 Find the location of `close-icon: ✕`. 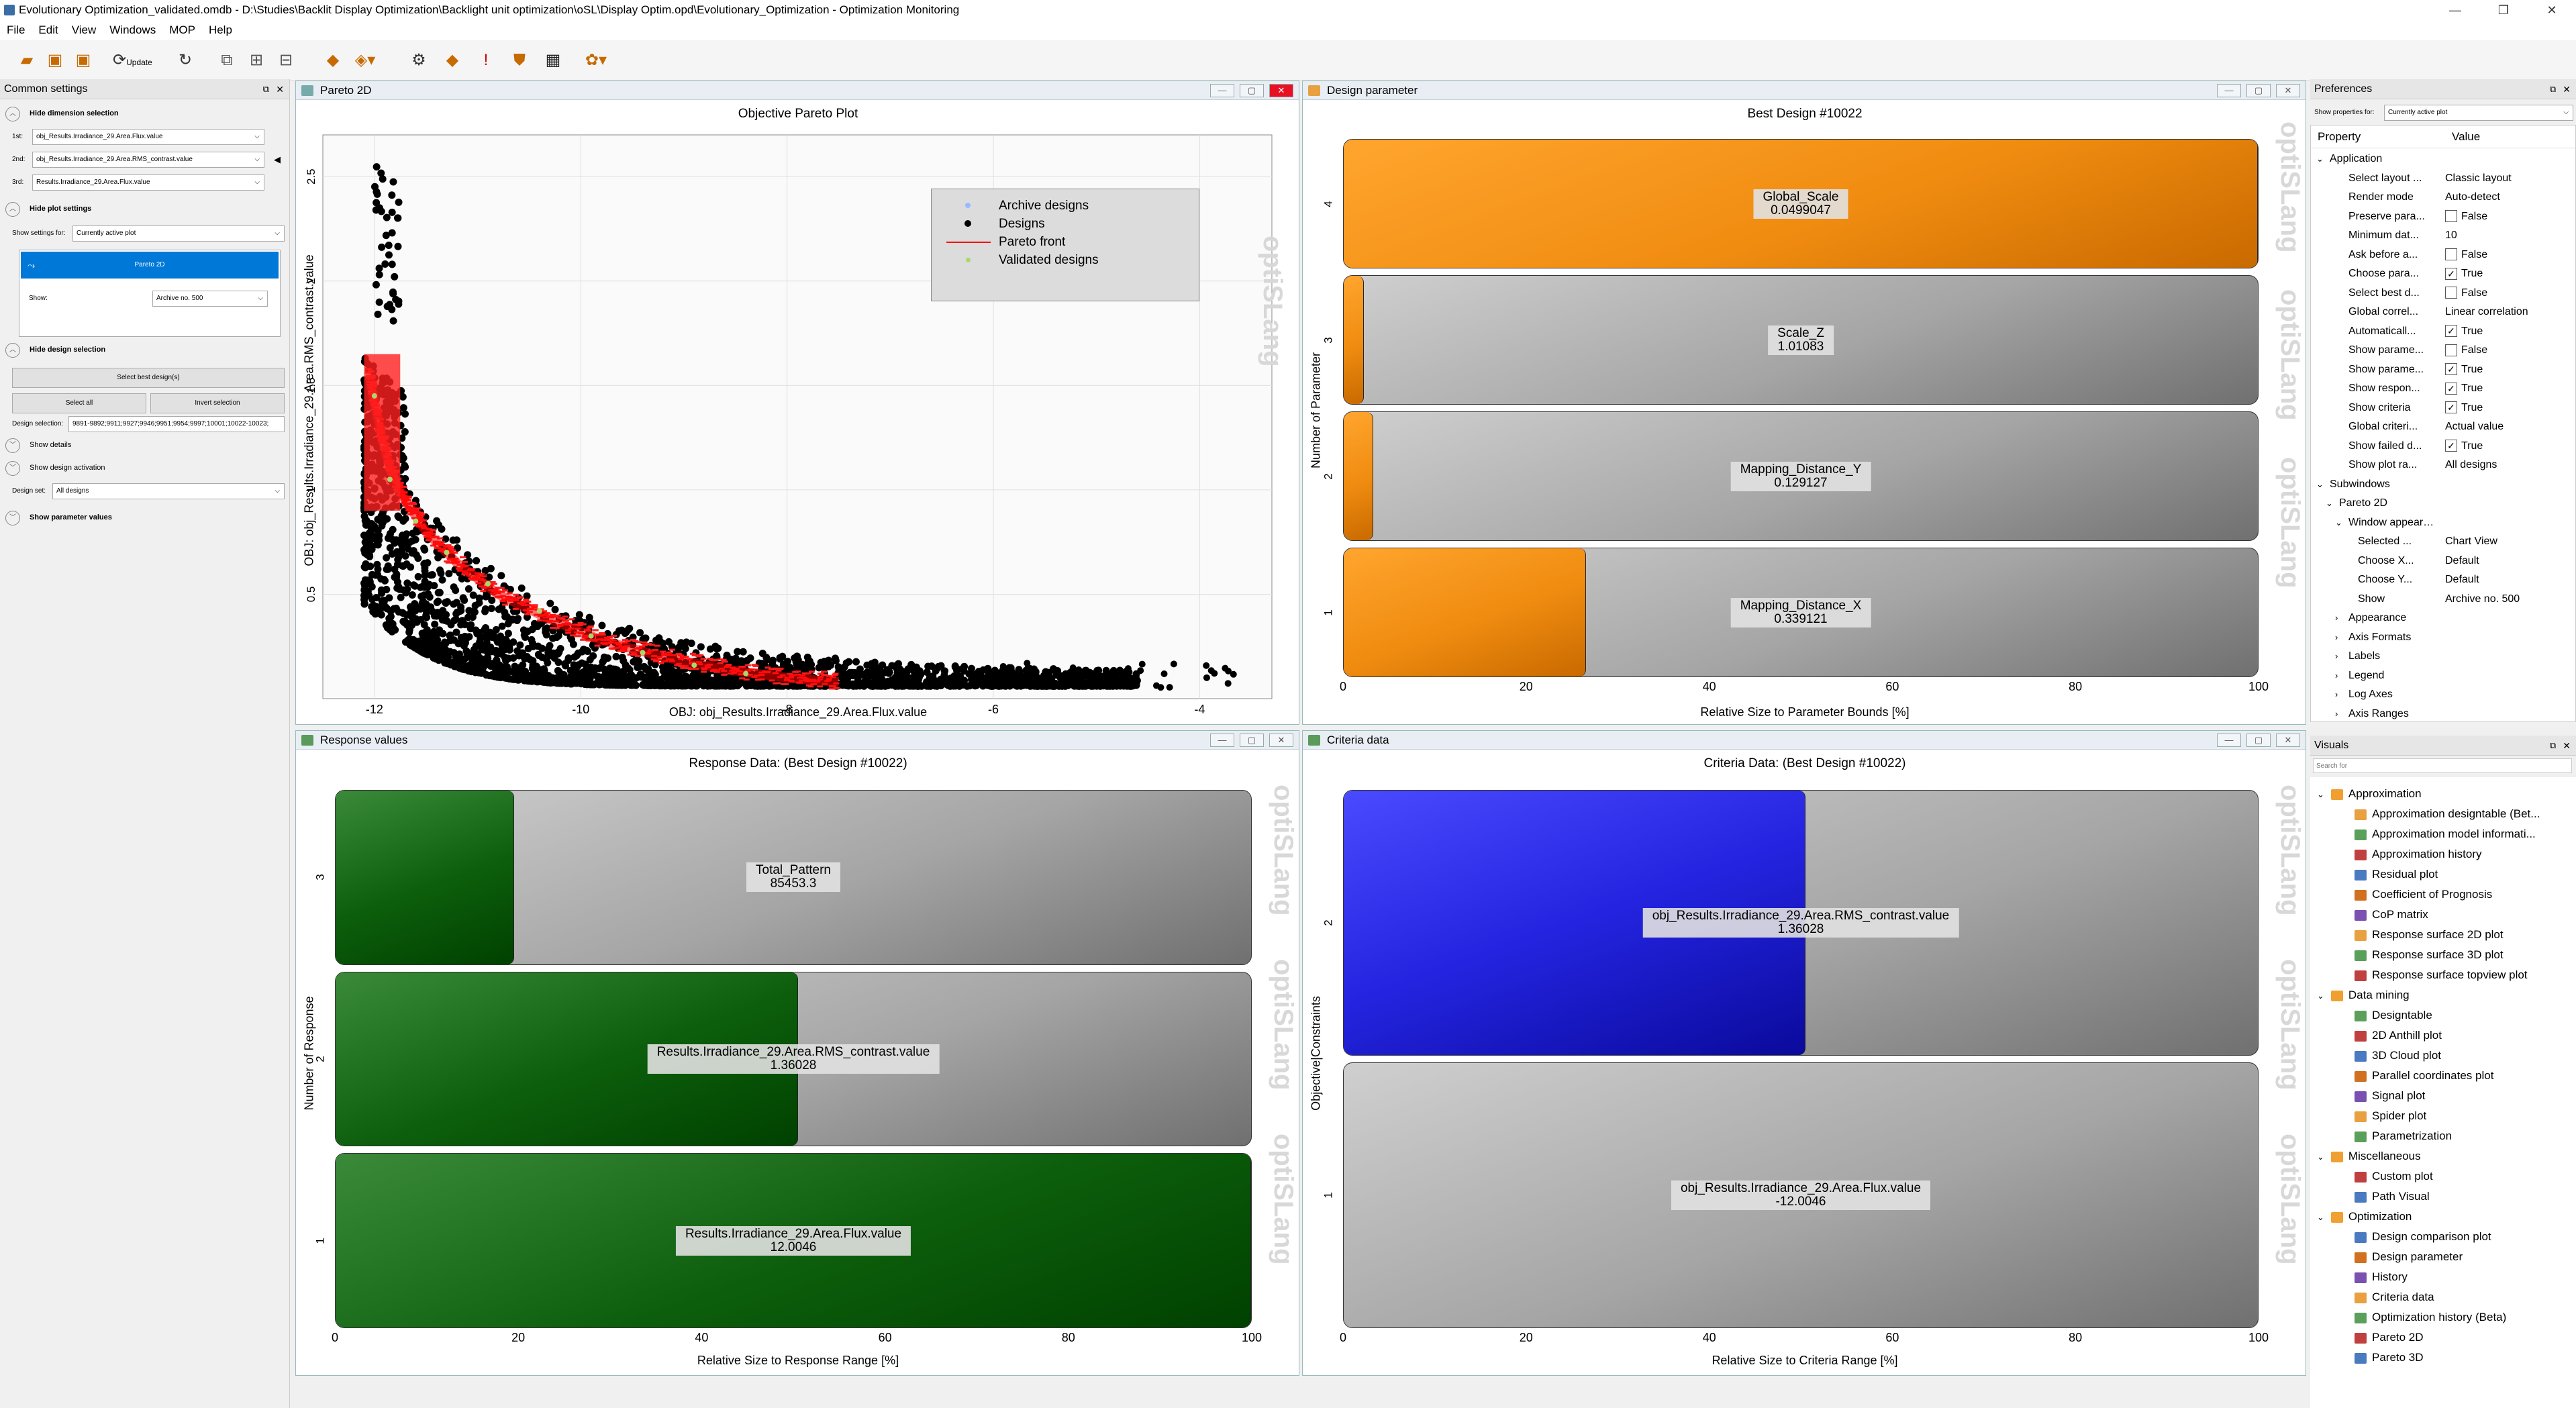

close-icon: ✕ is located at coordinates (1281, 740).